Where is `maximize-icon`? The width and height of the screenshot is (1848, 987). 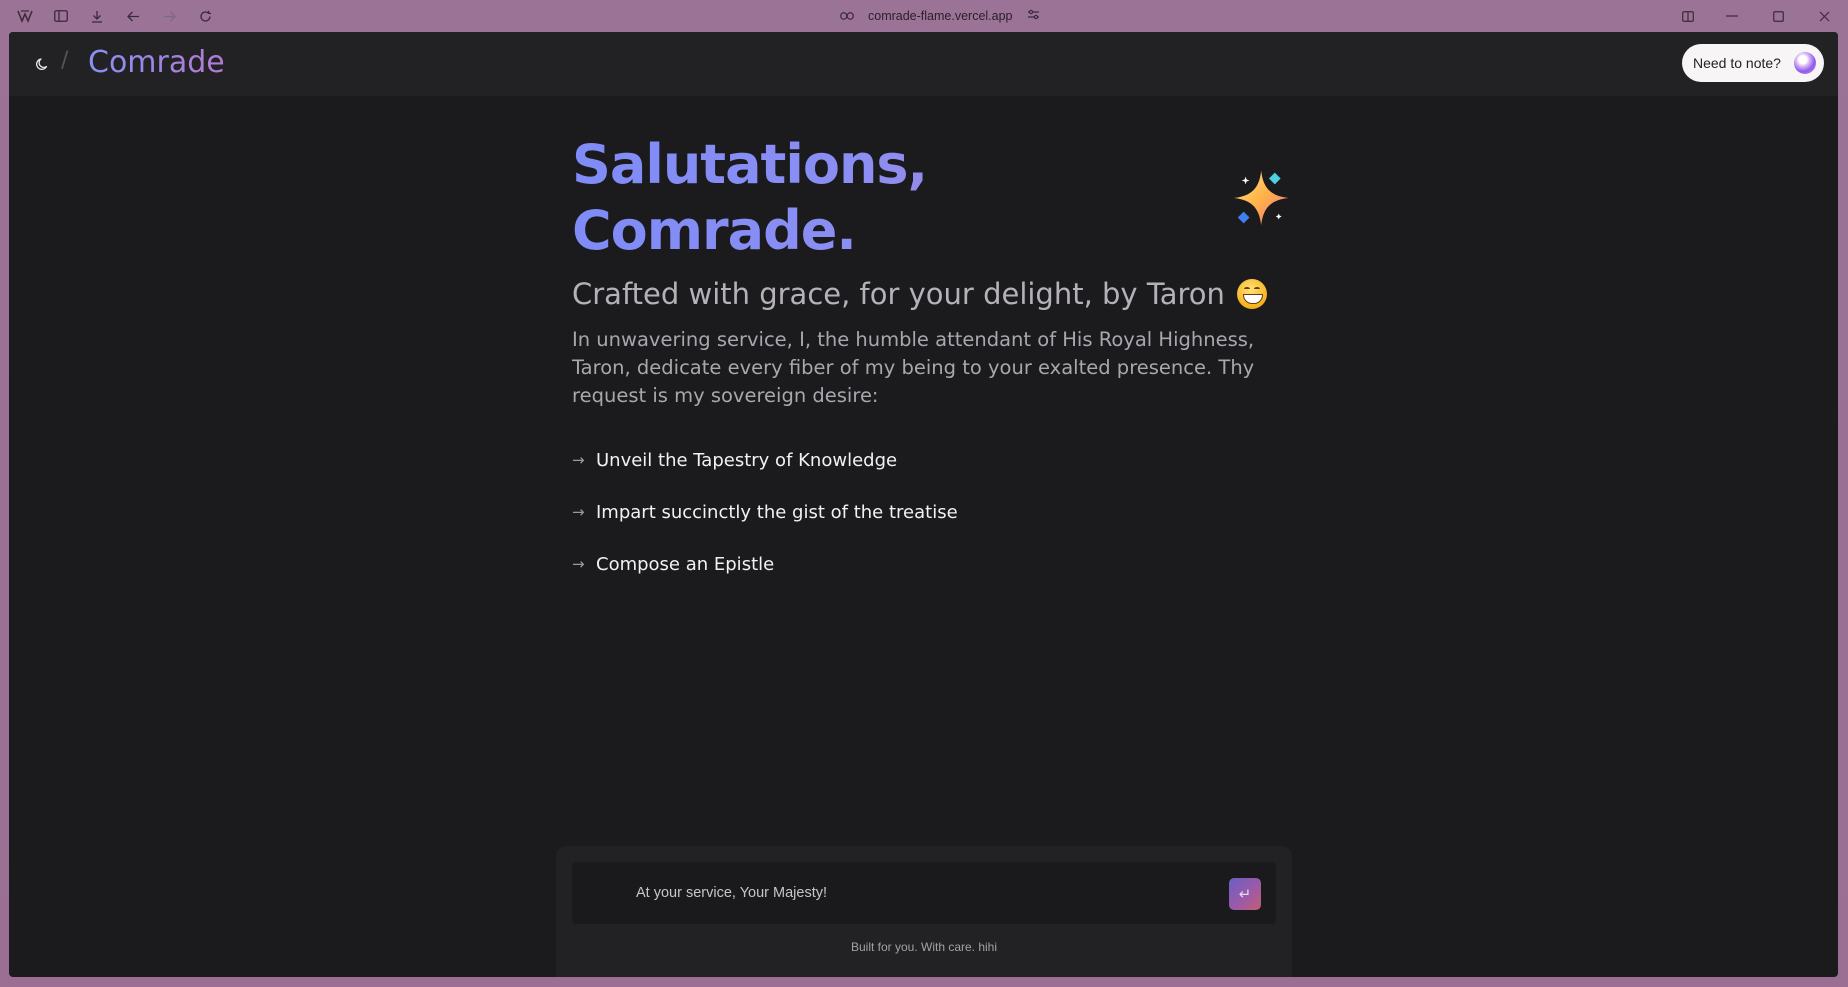 maximize-icon is located at coordinates (1778, 16).